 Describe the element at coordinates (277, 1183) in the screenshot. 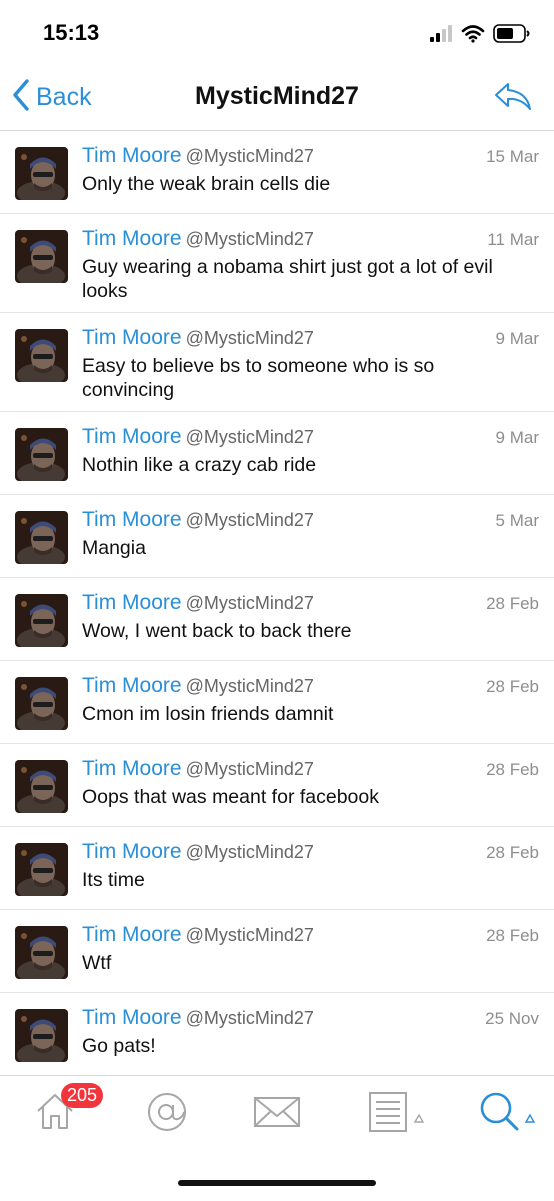

I see `home-indicator` at that location.